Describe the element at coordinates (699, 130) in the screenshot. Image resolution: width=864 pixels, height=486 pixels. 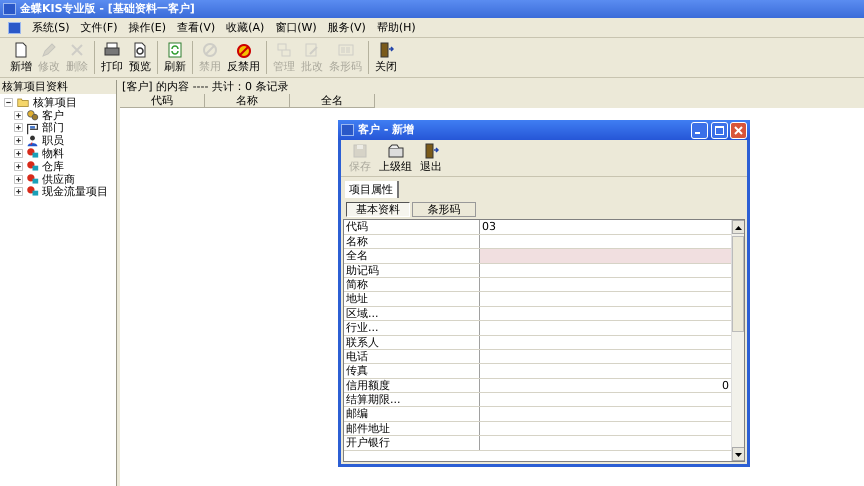
I see `minimize-button` at that location.